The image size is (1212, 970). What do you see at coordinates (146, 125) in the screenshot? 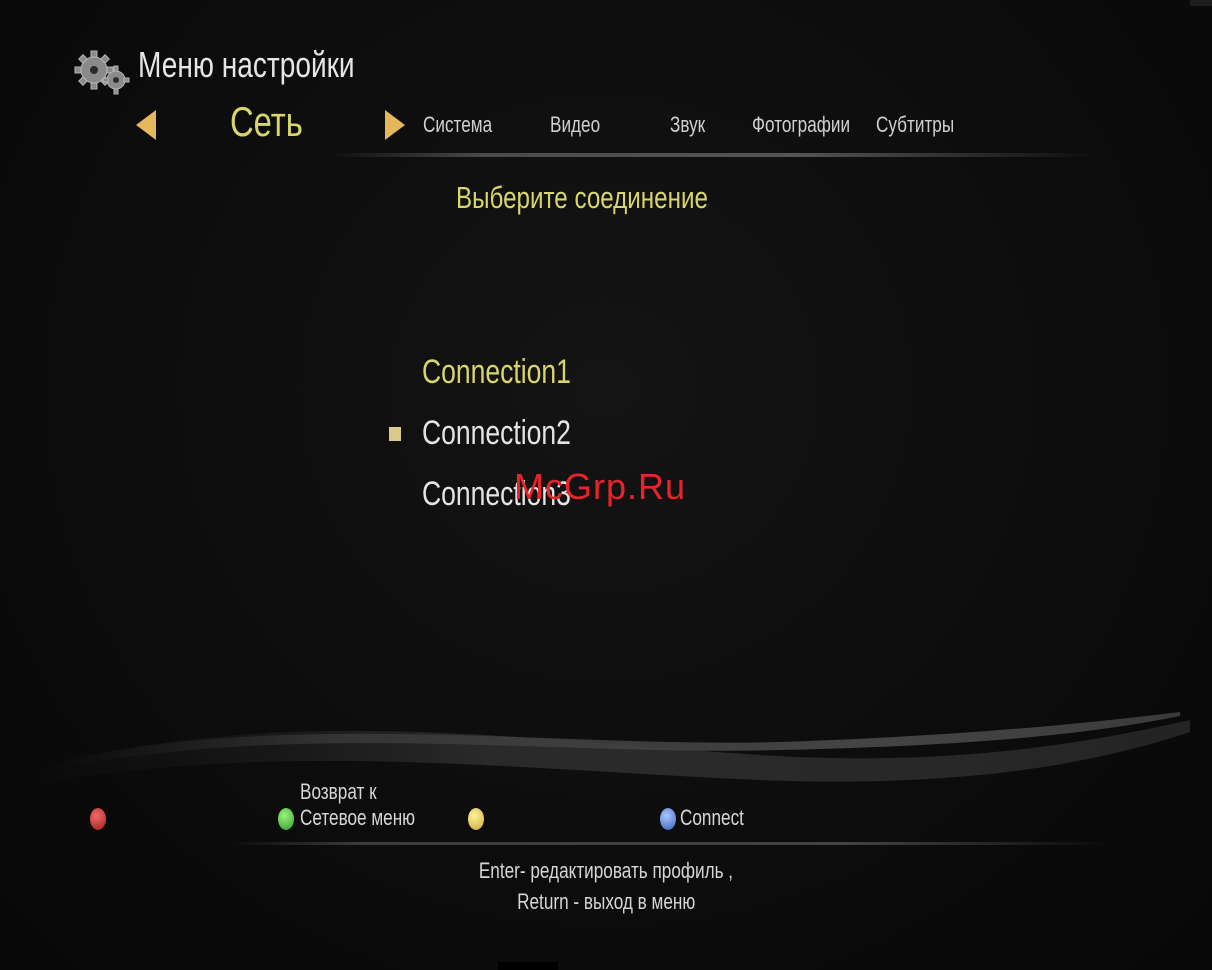
I see `tab-prev-arrow-icon` at bounding box center [146, 125].